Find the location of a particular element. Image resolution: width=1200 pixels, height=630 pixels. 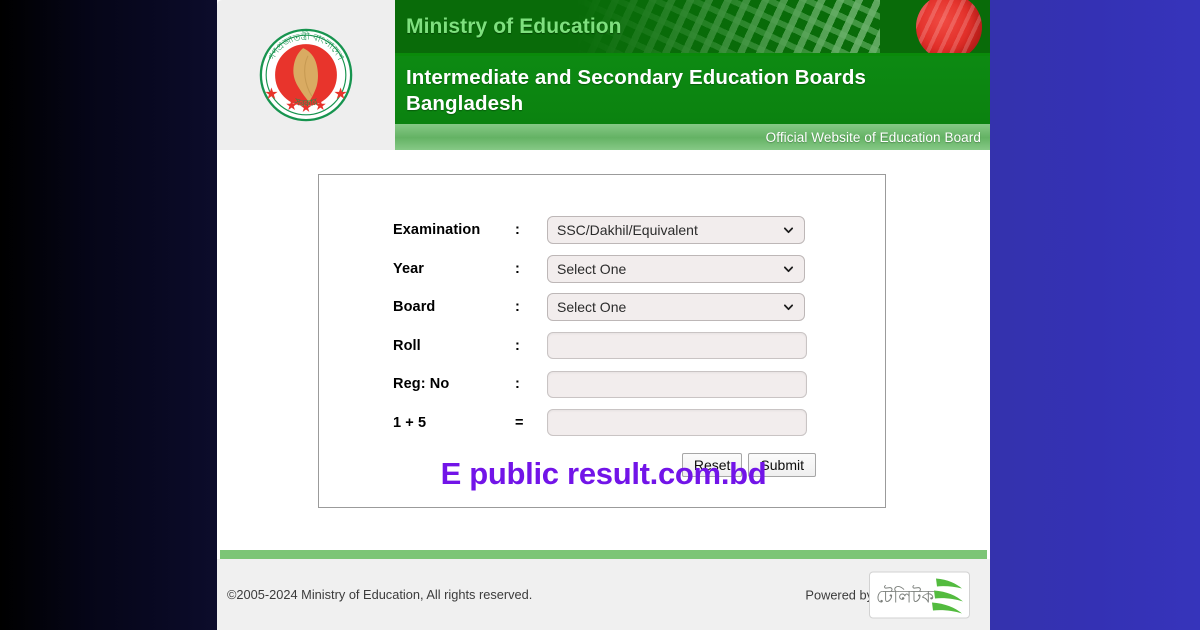

site-watermark: E public result.com.bd is located at coordinates (603, 473).